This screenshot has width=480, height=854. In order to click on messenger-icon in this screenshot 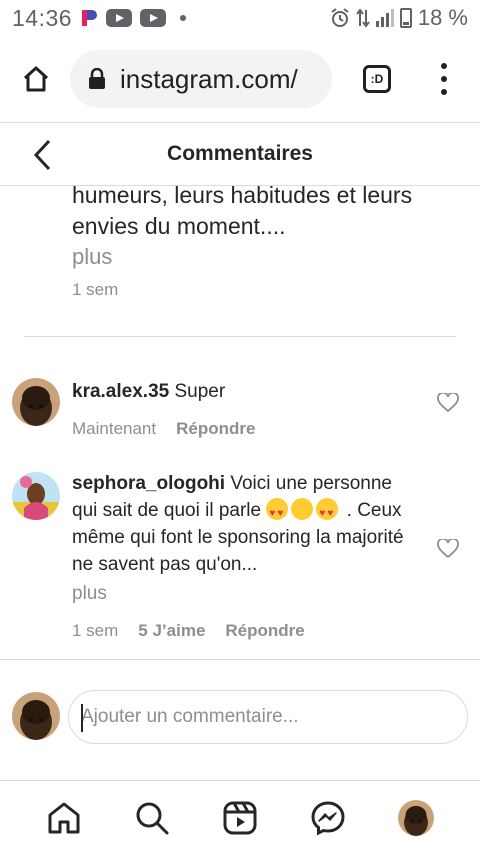, I will do `click(328, 817)`.